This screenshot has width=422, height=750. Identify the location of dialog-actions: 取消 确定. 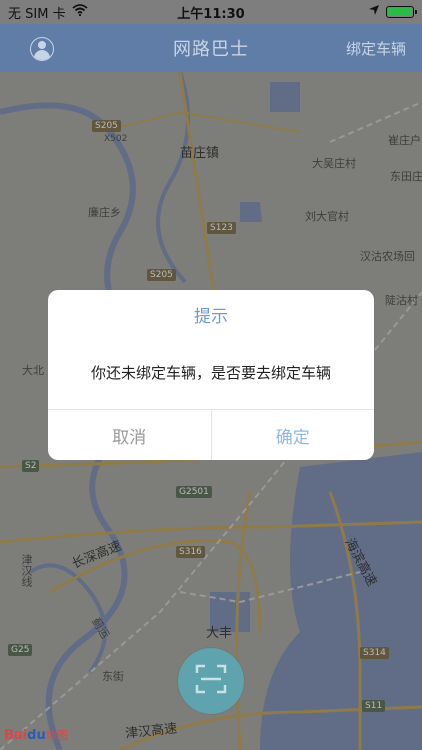
(211, 434).